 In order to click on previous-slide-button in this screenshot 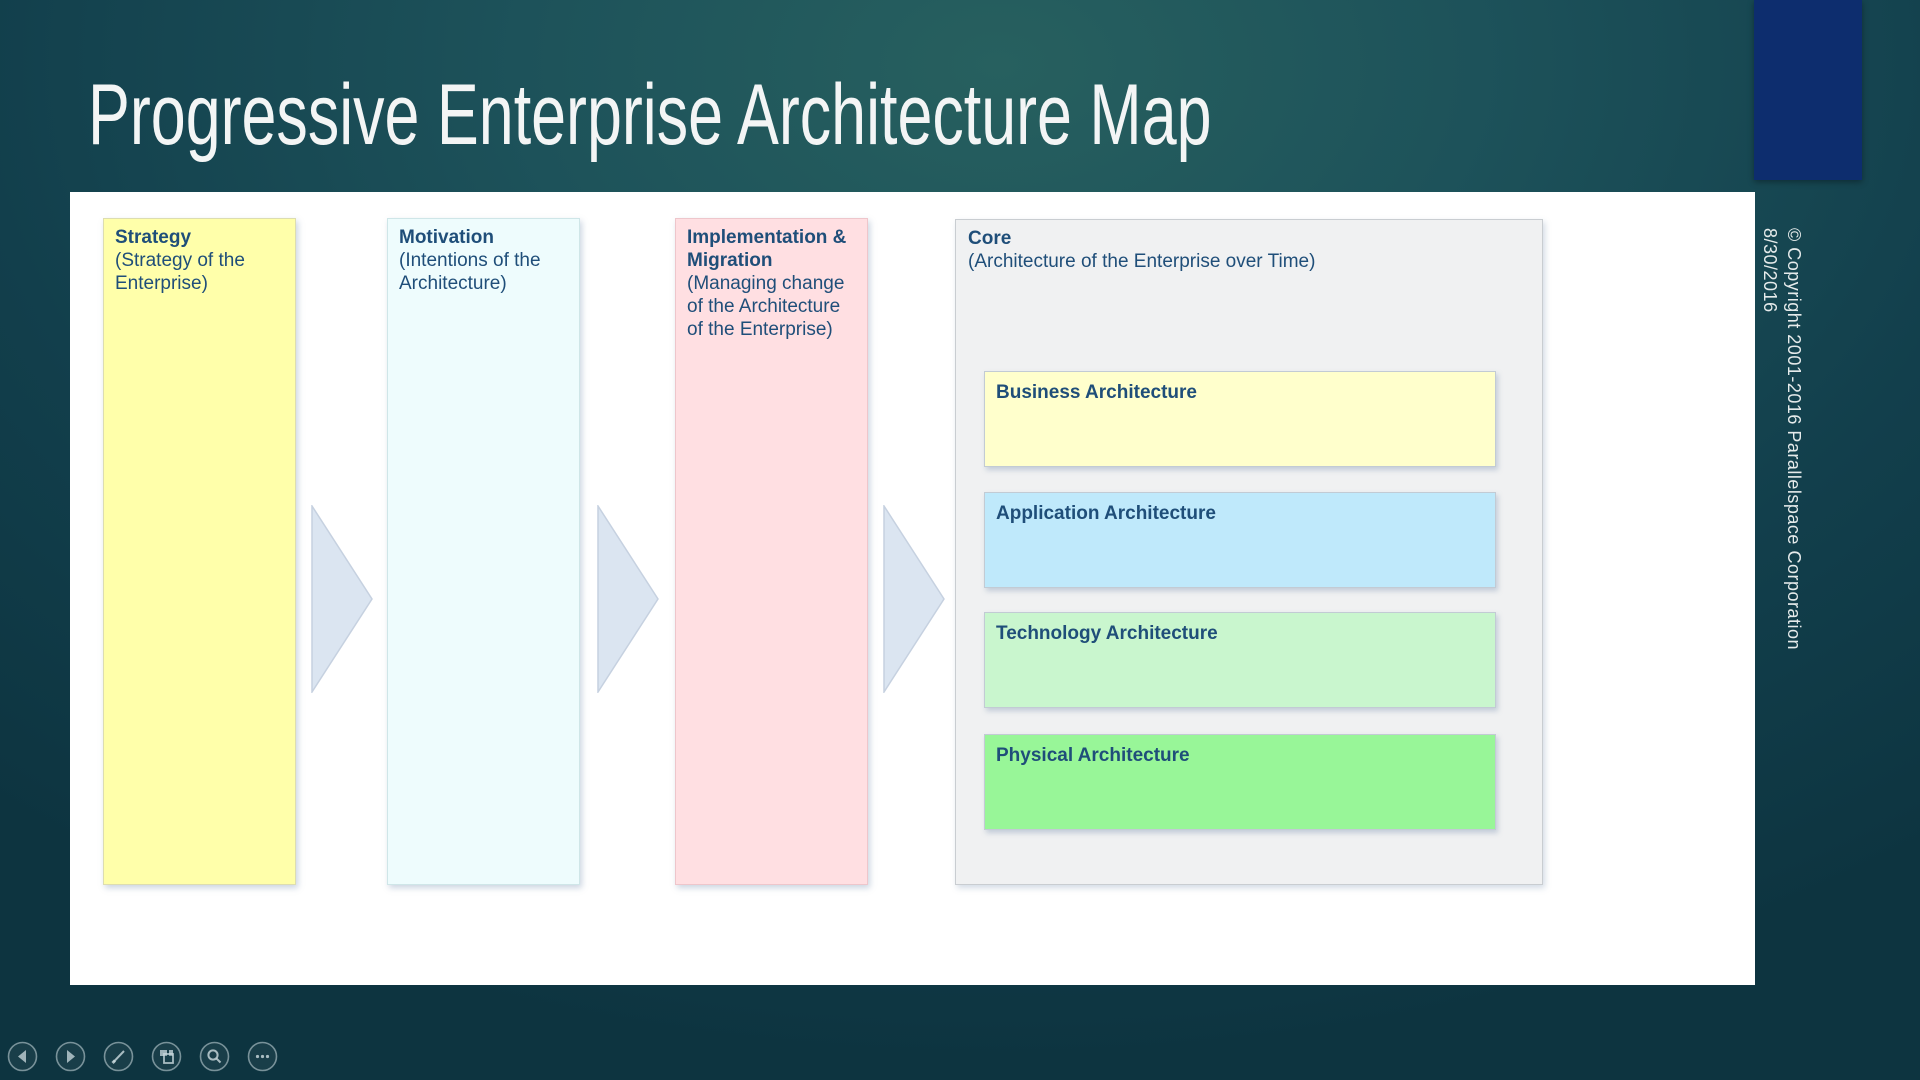, I will do `click(22, 1056)`.